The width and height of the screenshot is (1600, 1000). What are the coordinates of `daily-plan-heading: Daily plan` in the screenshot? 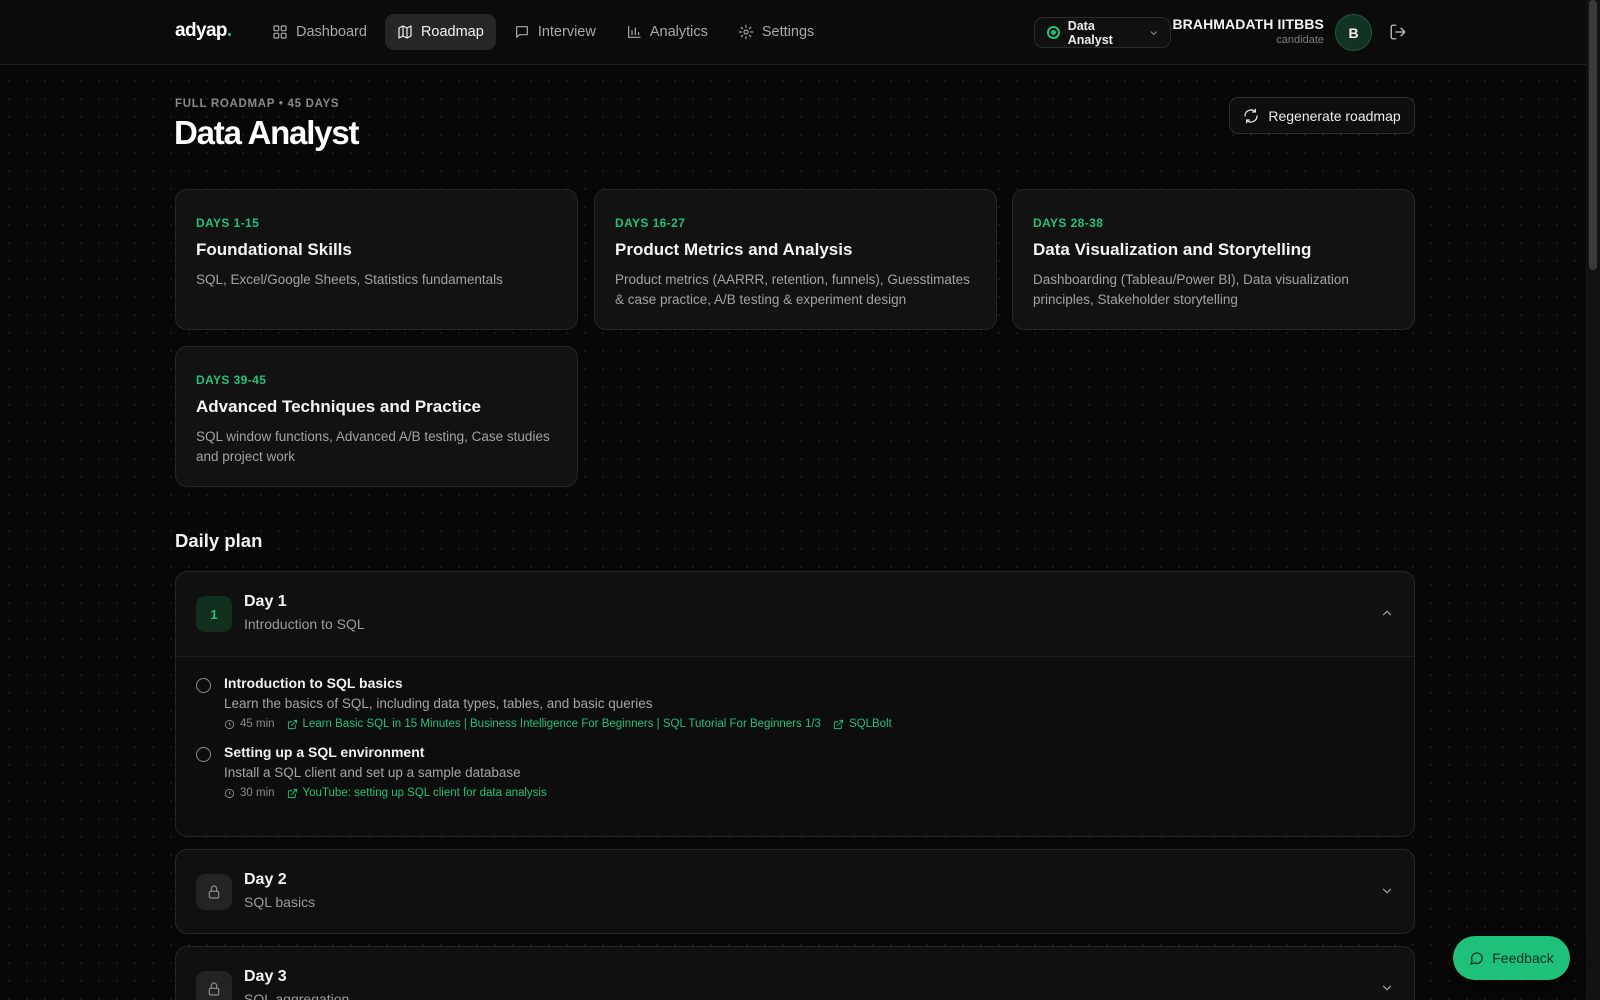 It's located at (219, 540).